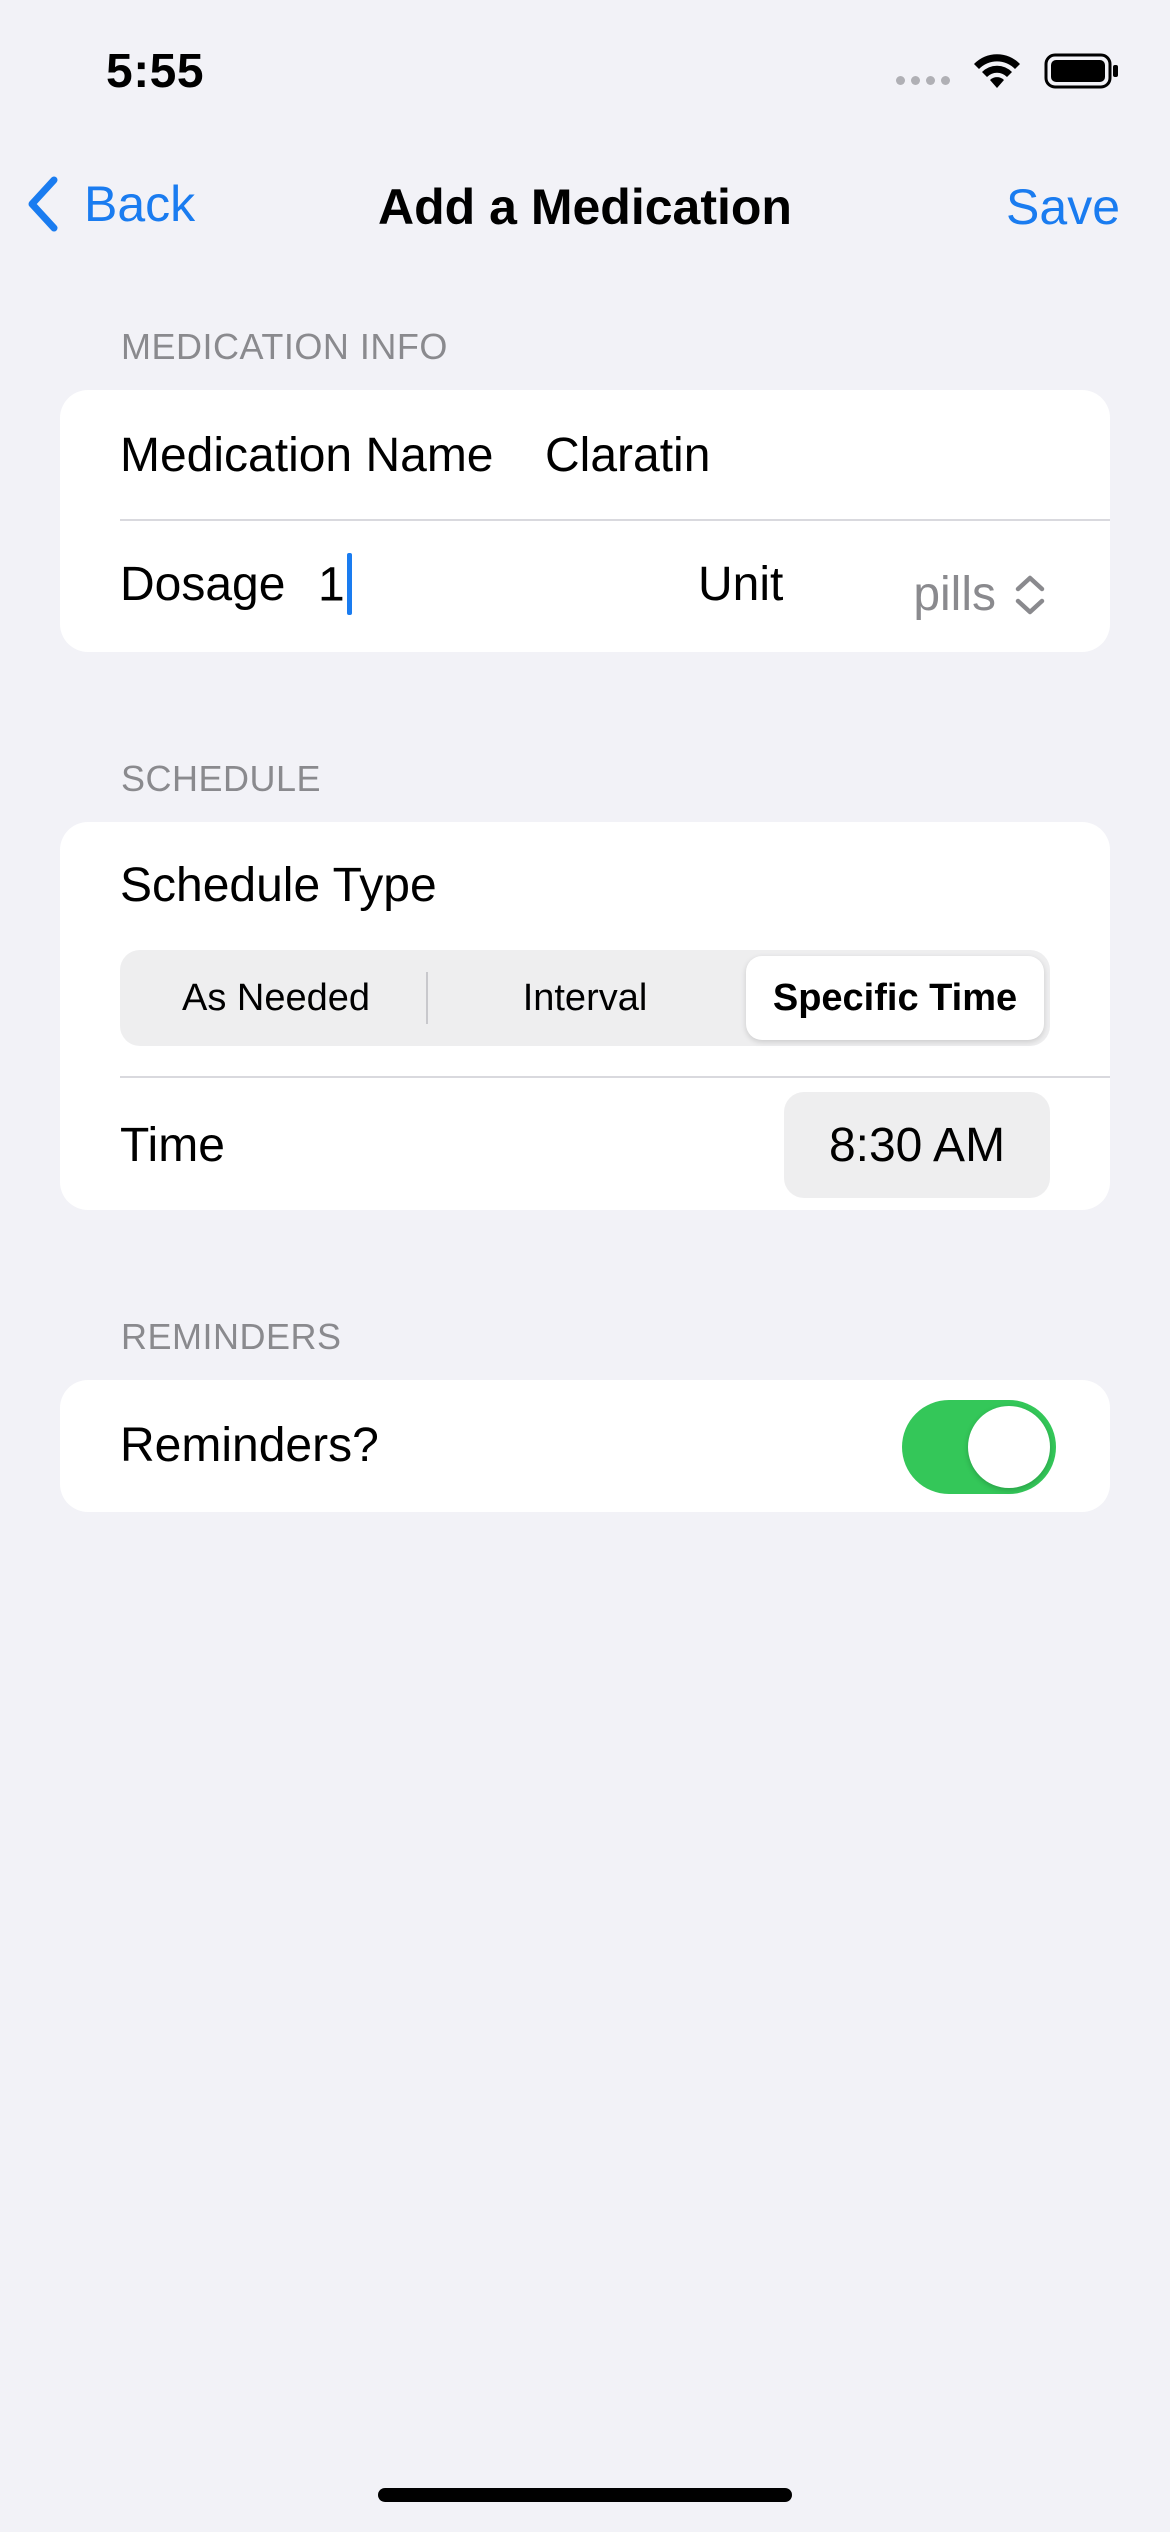  I want to click on time-label: Time, so click(172, 1145).